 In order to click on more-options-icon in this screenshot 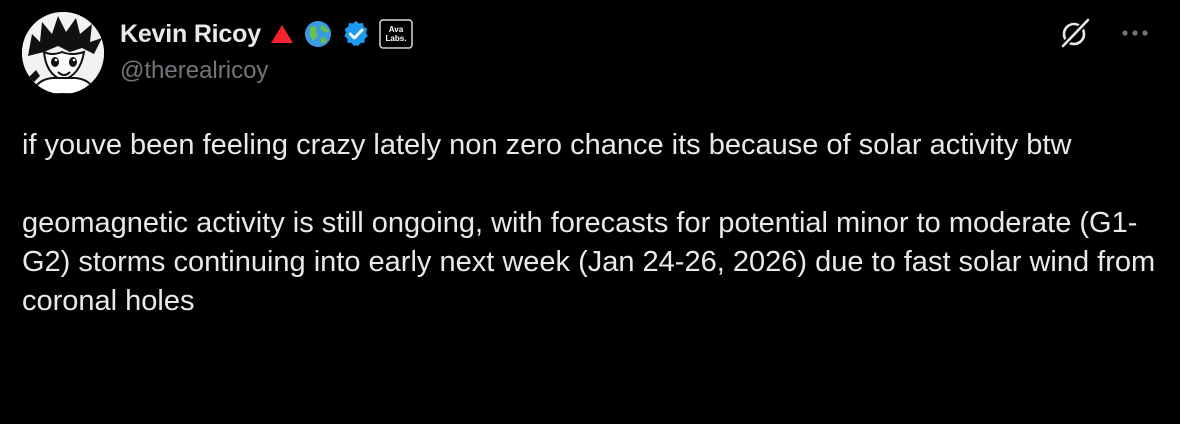, I will do `click(1135, 33)`.